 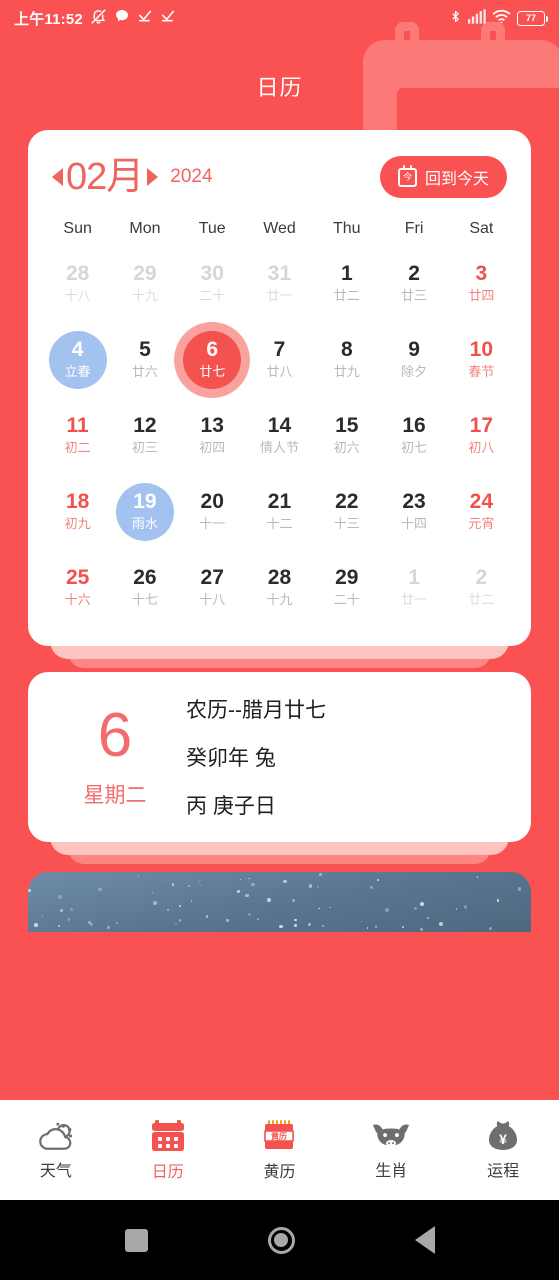 I want to click on day-cell-28: 28 十九, so click(x=279, y=588).